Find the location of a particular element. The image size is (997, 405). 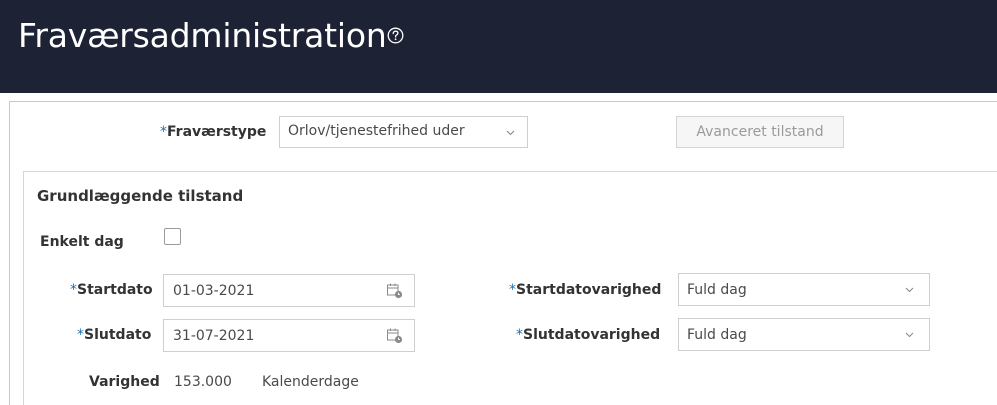

end-duration-value: Fuld dag is located at coordinates (717, 335).